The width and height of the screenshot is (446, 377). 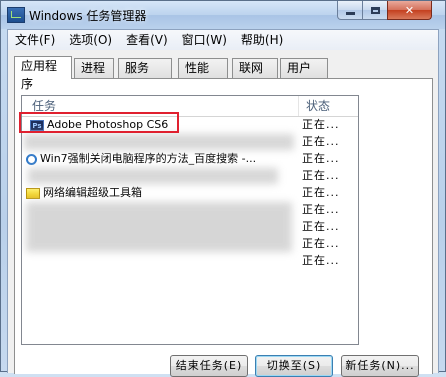 I want to click on column-header-status: 状态, so click(x=318, y=106).